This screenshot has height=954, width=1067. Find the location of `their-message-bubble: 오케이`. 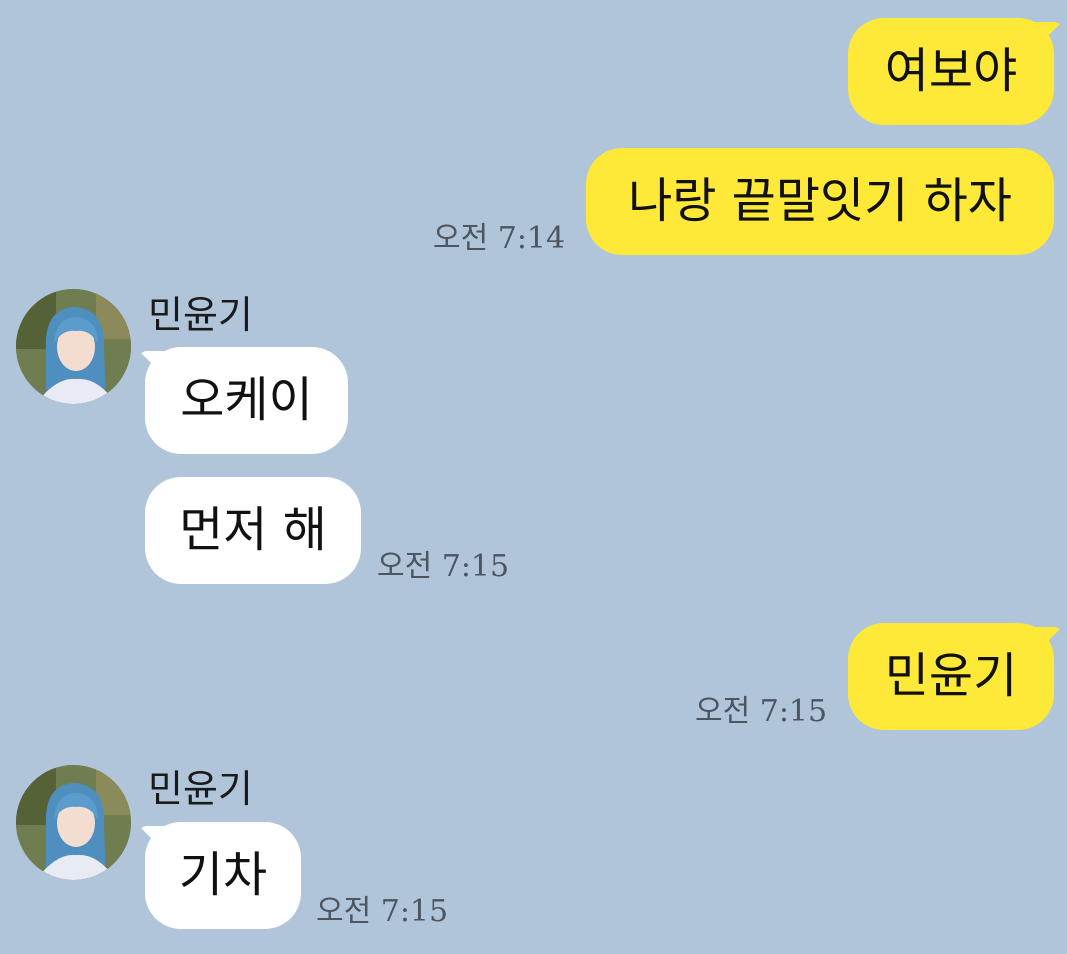

their-message-bubble: 오케이 is located at coordinates (246, 400).